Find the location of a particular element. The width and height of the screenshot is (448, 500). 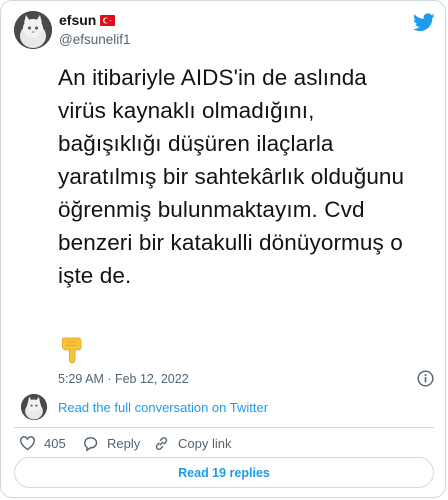

twitter-bird-icon is located at coordinates (424, 22).